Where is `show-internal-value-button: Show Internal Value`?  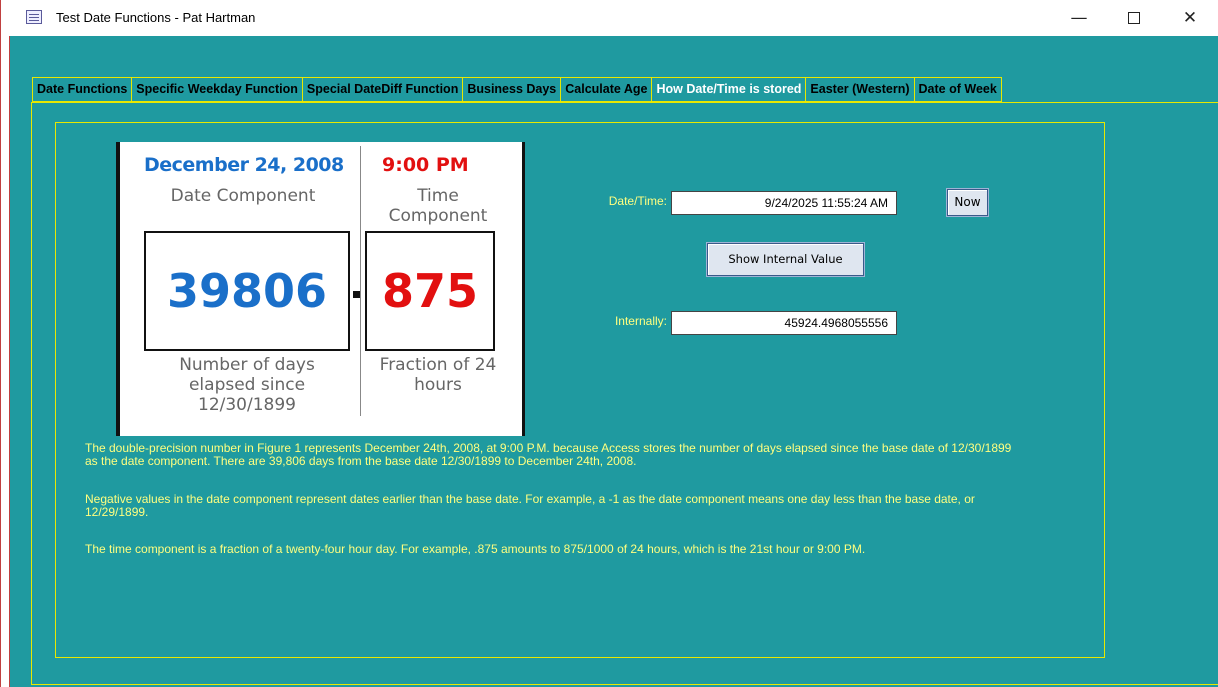
show-internal-value-button: Show Internal Value is located at coordinates (785, 259).